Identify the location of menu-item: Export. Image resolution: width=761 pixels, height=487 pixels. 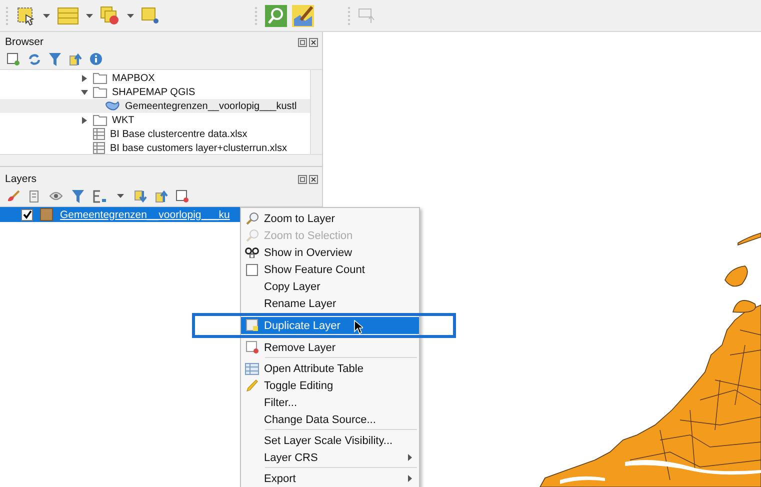
(330, 478).